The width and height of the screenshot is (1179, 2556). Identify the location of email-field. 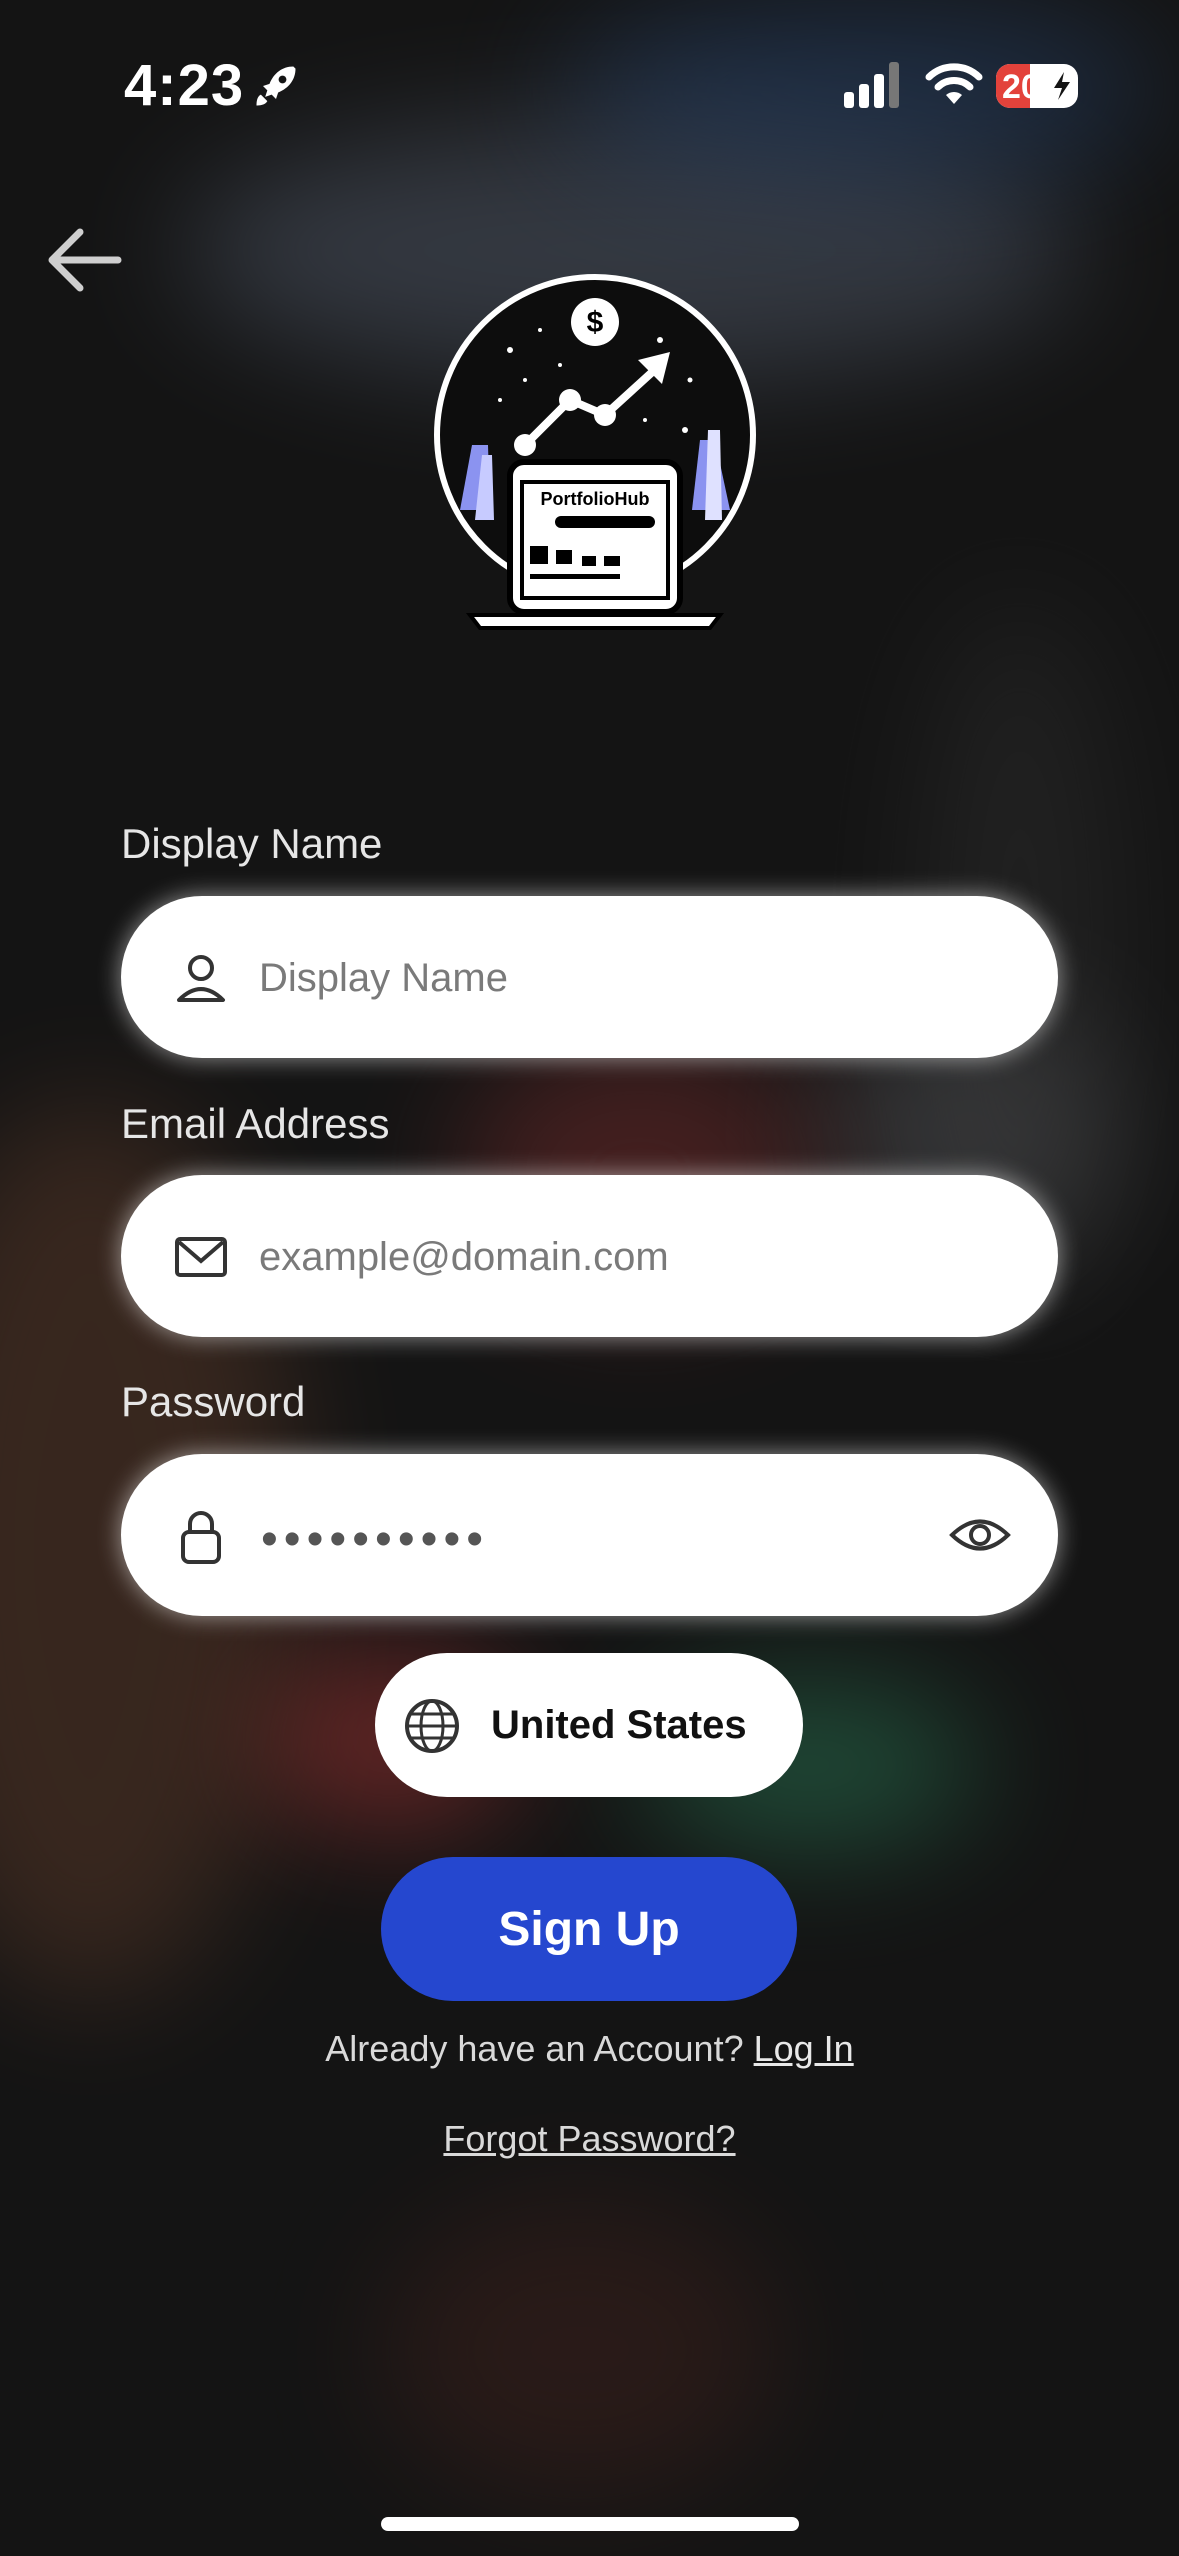
(589, 1257).